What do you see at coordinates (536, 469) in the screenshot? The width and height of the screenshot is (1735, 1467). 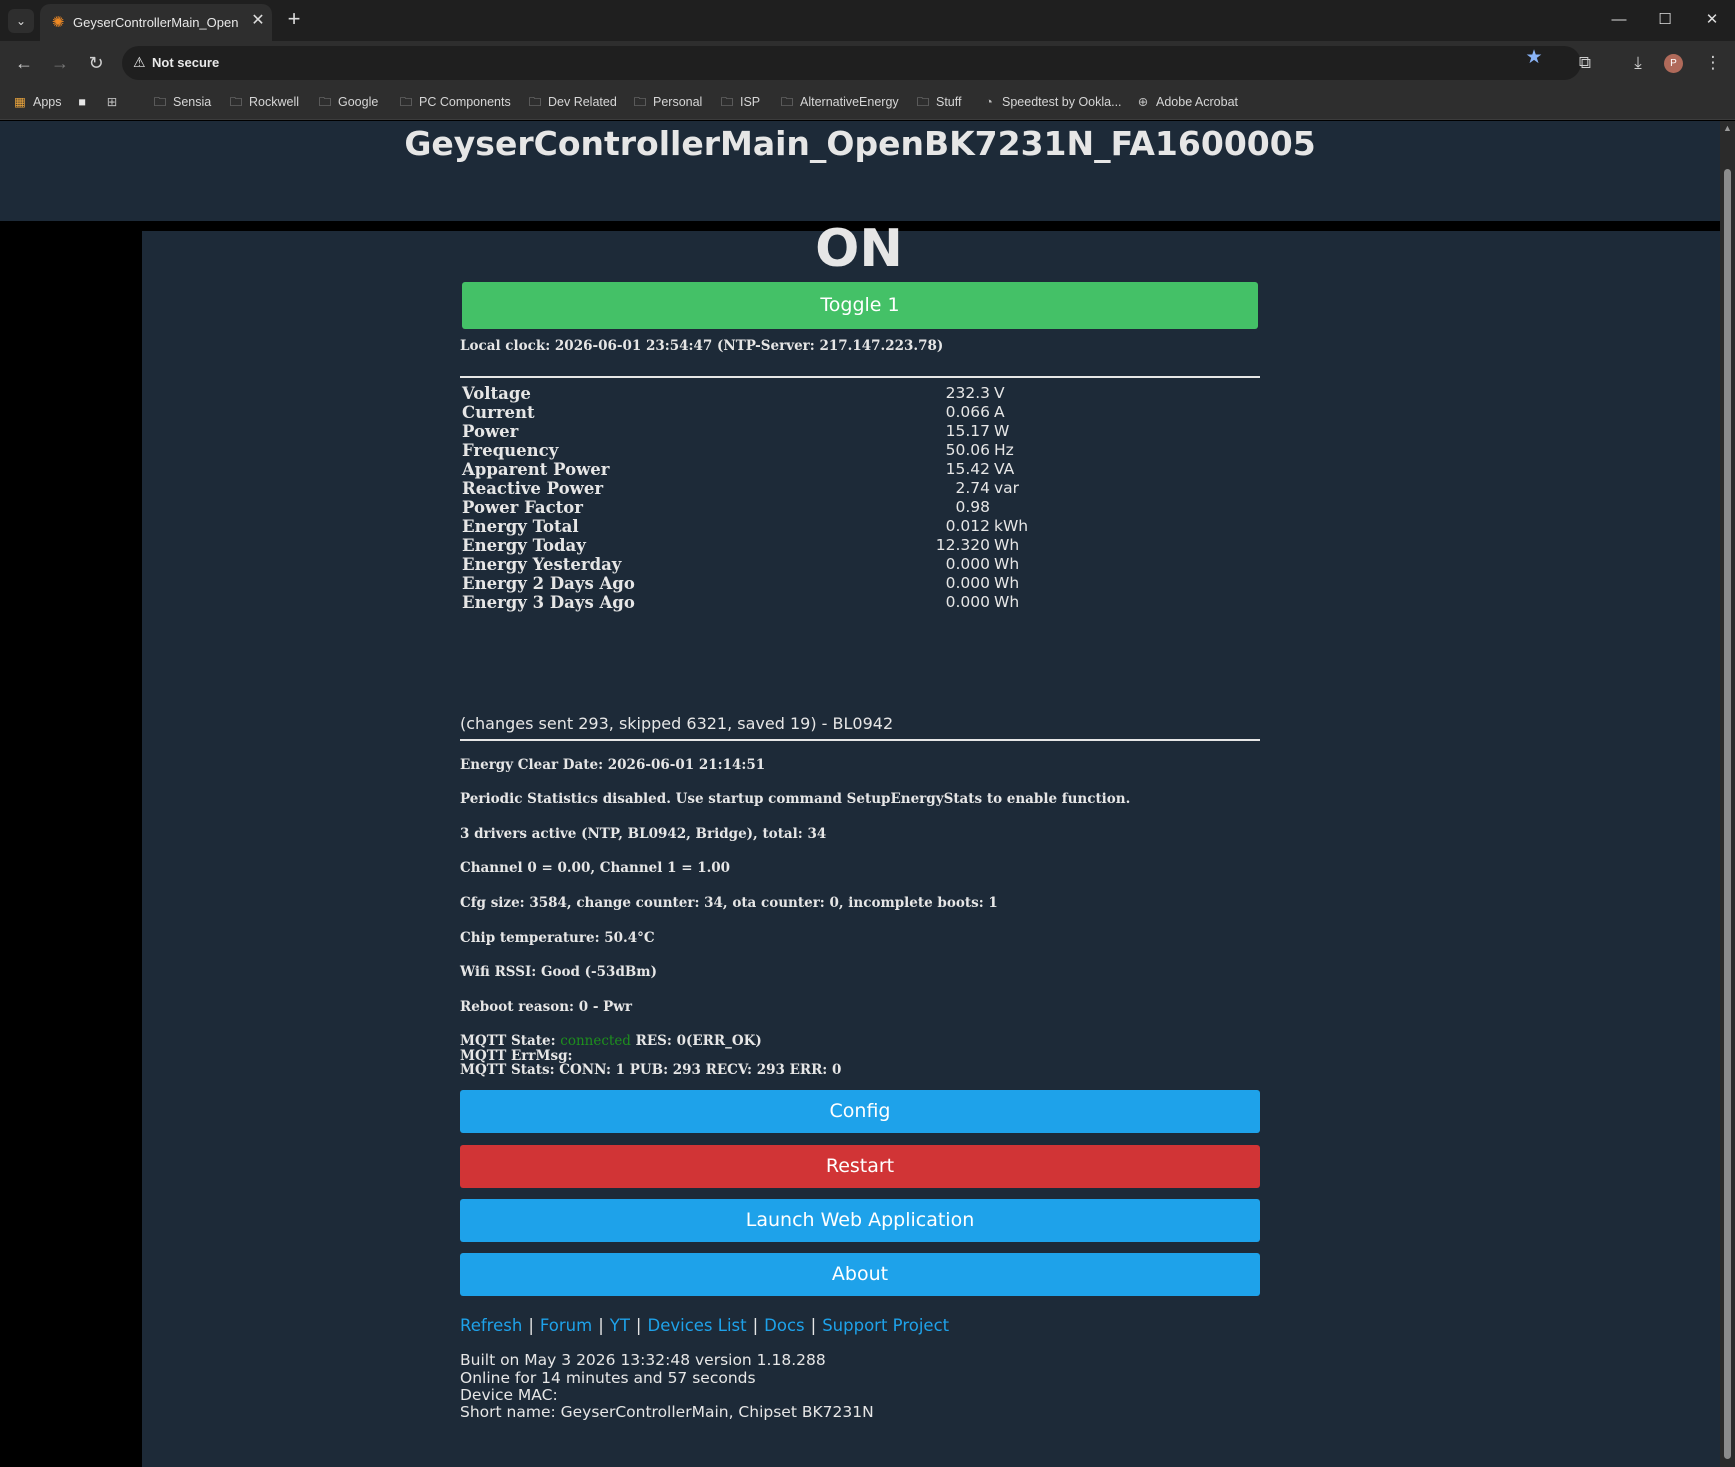 I see `stat-name: Apparent Power` at bounding box center [536, 469].